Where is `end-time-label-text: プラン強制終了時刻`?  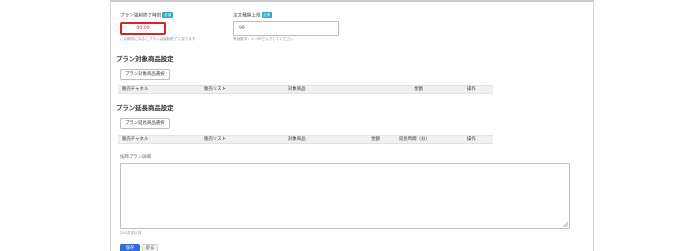 end-time-label-text: プラン強制終了時刻 is located at coordinates (141, 16).